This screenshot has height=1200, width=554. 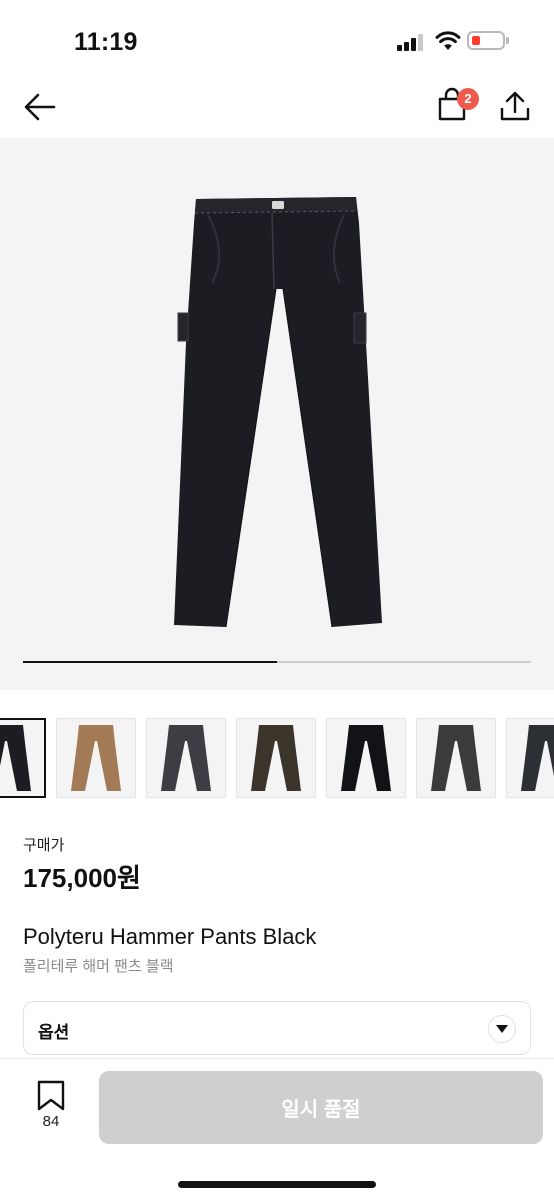 What do you see at coordinates (486, 40) in the screenshot?
I see `battery-icon` at bounding box center [486, 40].